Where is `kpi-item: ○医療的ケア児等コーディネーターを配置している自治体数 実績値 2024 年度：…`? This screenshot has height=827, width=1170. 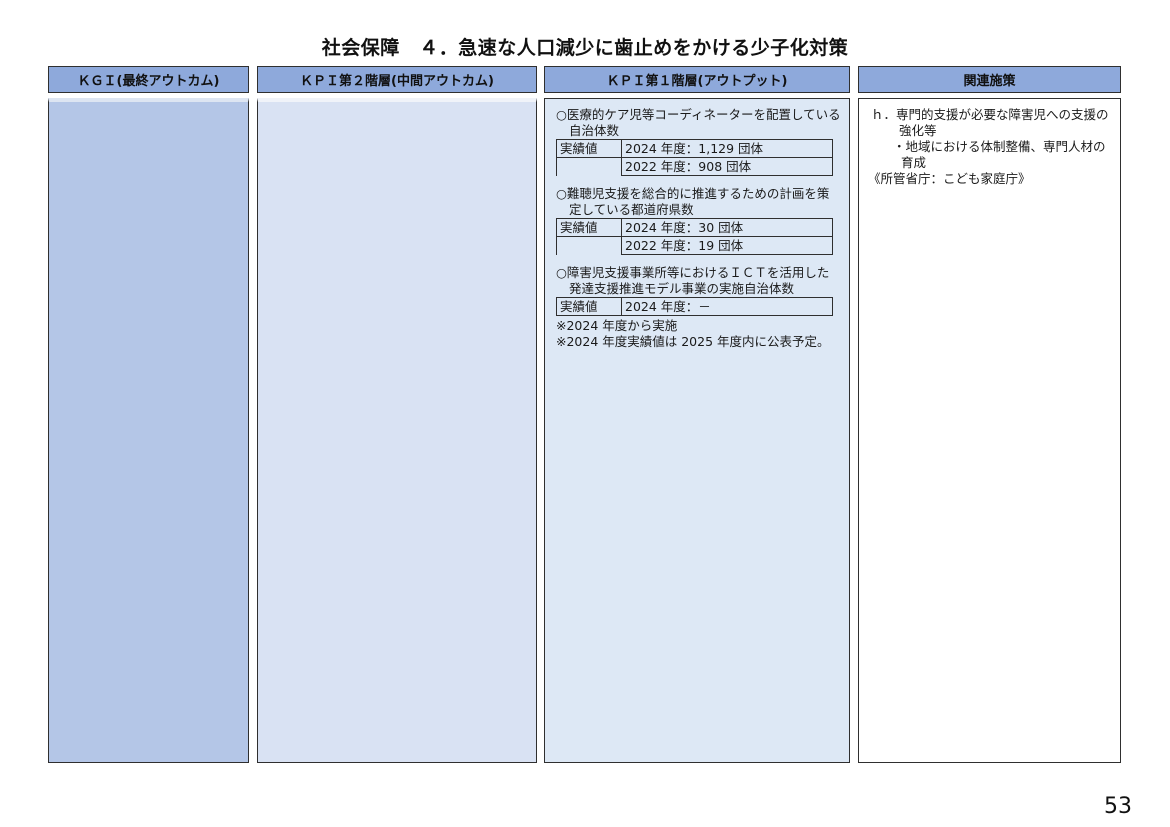
kpi-item: ○医療的ケア児等コーディネーターを配置している自治体数 実績値 2024 年度：… is located at coordinates (698, 141).